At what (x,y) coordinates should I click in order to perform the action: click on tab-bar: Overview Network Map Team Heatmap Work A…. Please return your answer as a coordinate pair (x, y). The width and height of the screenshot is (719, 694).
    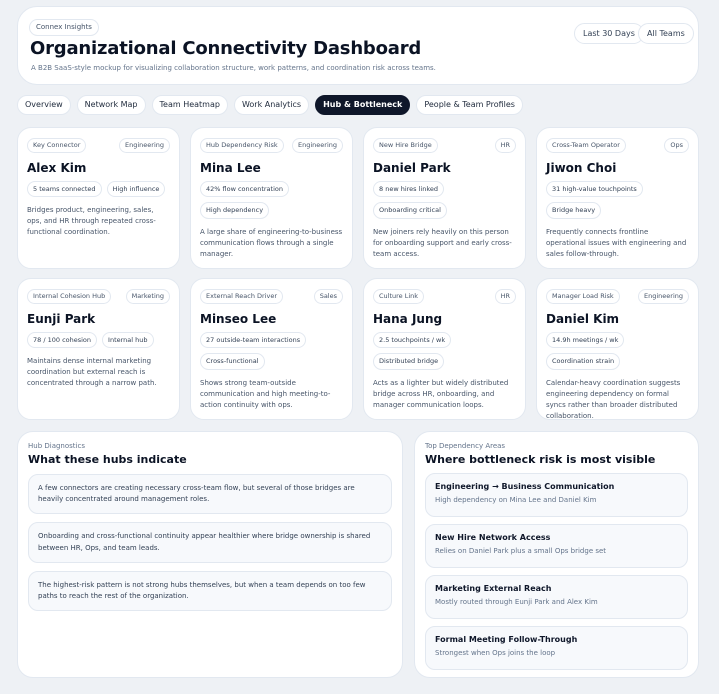
    Looking at the image, I should click on (270, 105).